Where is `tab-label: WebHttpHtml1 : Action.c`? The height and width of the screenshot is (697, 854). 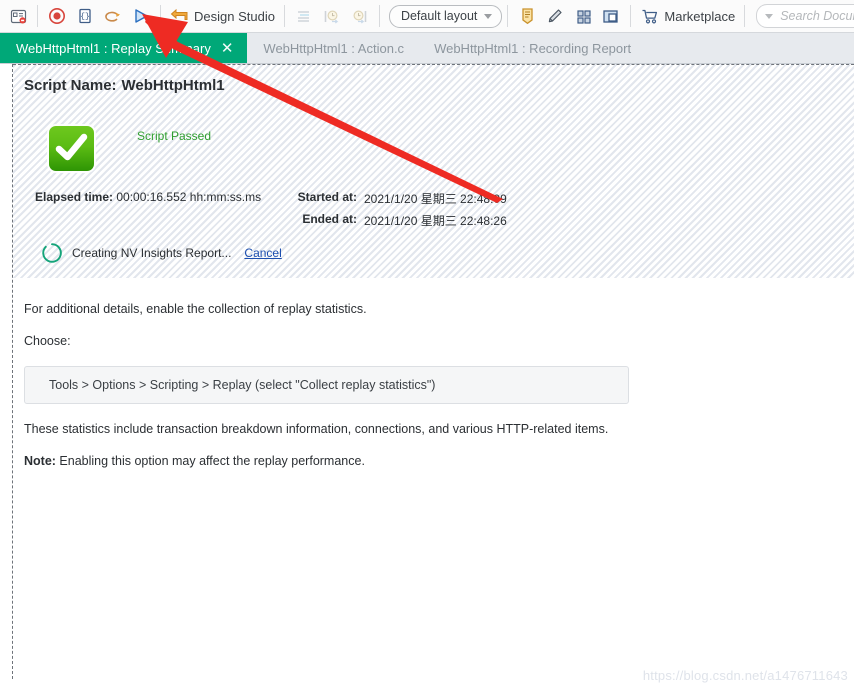
tab-label: WebHttpHtml1 : Action.c is located at coordinates (334, 48).